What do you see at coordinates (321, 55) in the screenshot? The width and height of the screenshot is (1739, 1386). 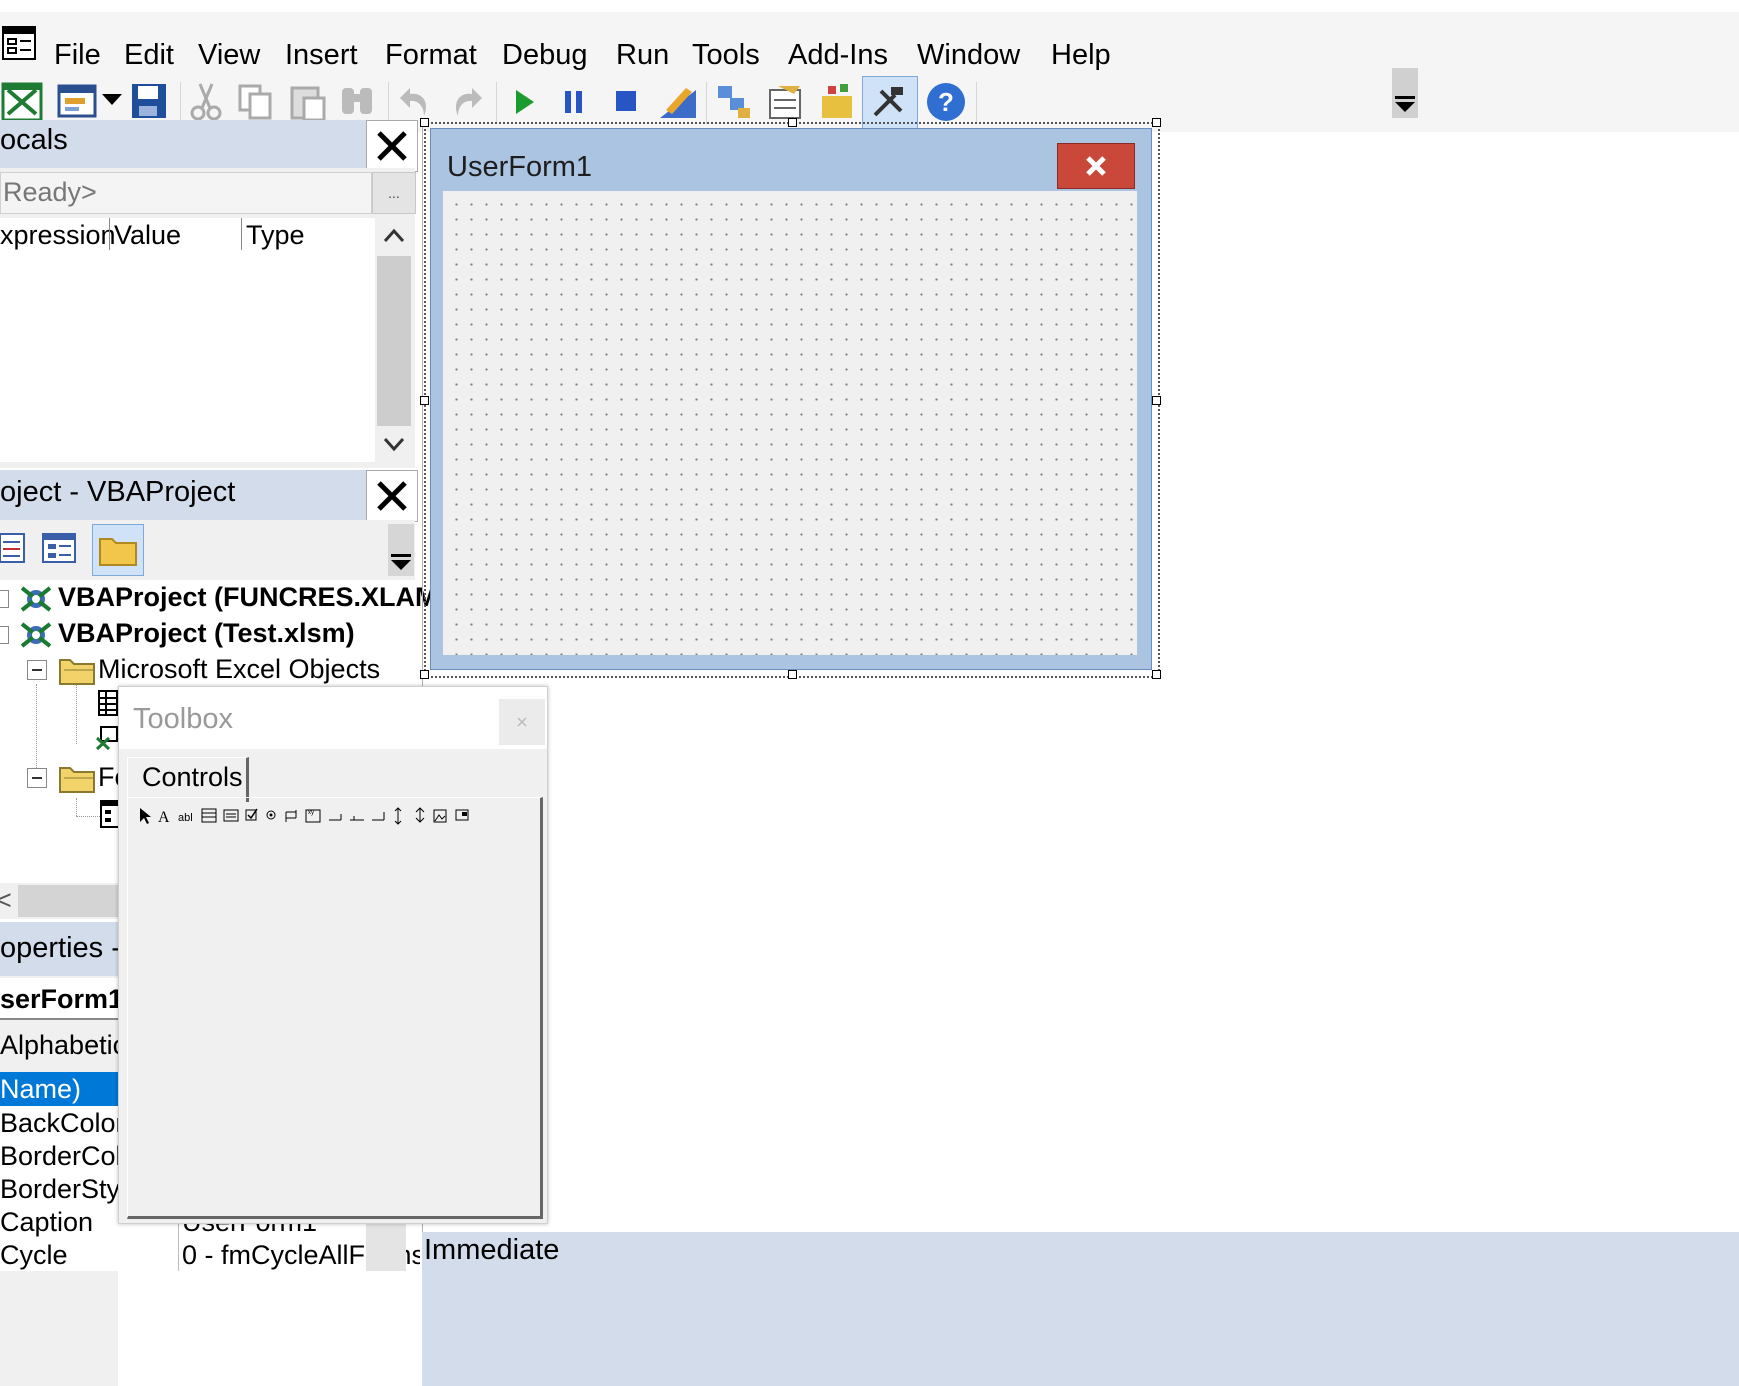 I see `menu-insert: Insert` at bounding box center [321, 55].